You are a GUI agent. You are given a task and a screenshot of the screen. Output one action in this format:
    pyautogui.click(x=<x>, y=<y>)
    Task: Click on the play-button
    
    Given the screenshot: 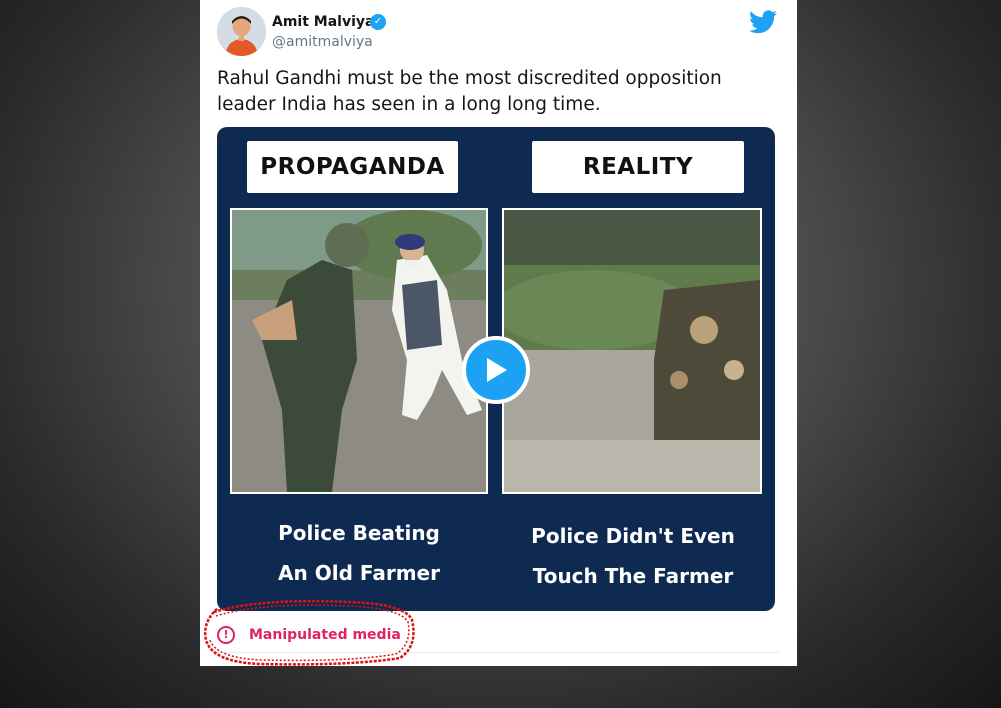 What is the action you would take?
    pyautogui.click(x=496, y=370)
    